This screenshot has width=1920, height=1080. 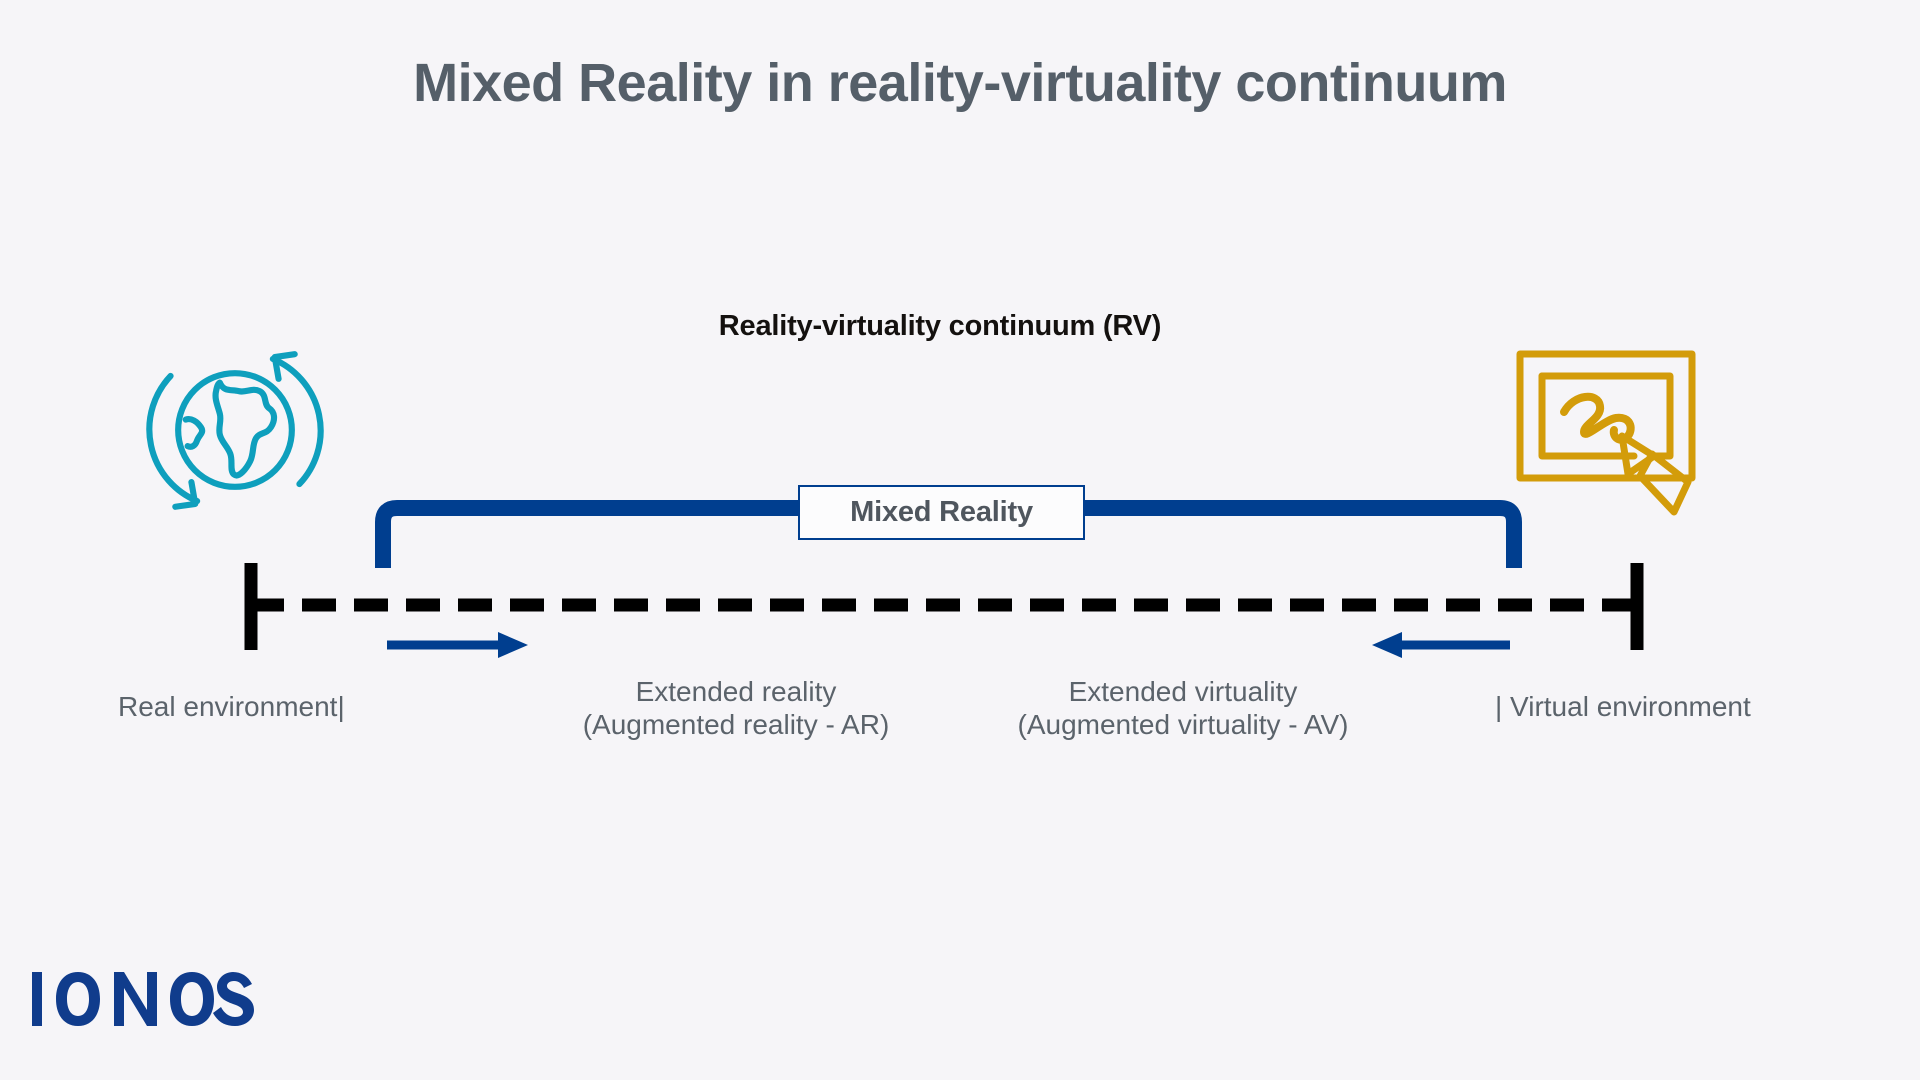 What do you see at coordinates (231, 706) in the screenshot?
I see `label-real-environment: Real environment|` at bounding box center [231, 706].